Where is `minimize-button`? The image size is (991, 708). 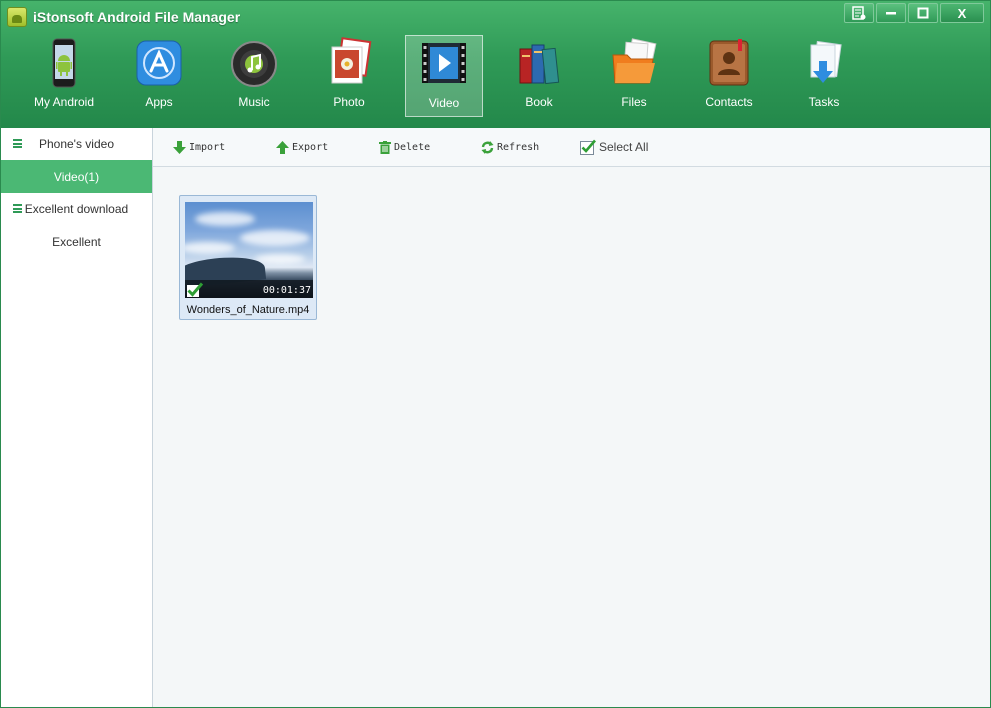 minimize-button is located at coordinates (891, 13).